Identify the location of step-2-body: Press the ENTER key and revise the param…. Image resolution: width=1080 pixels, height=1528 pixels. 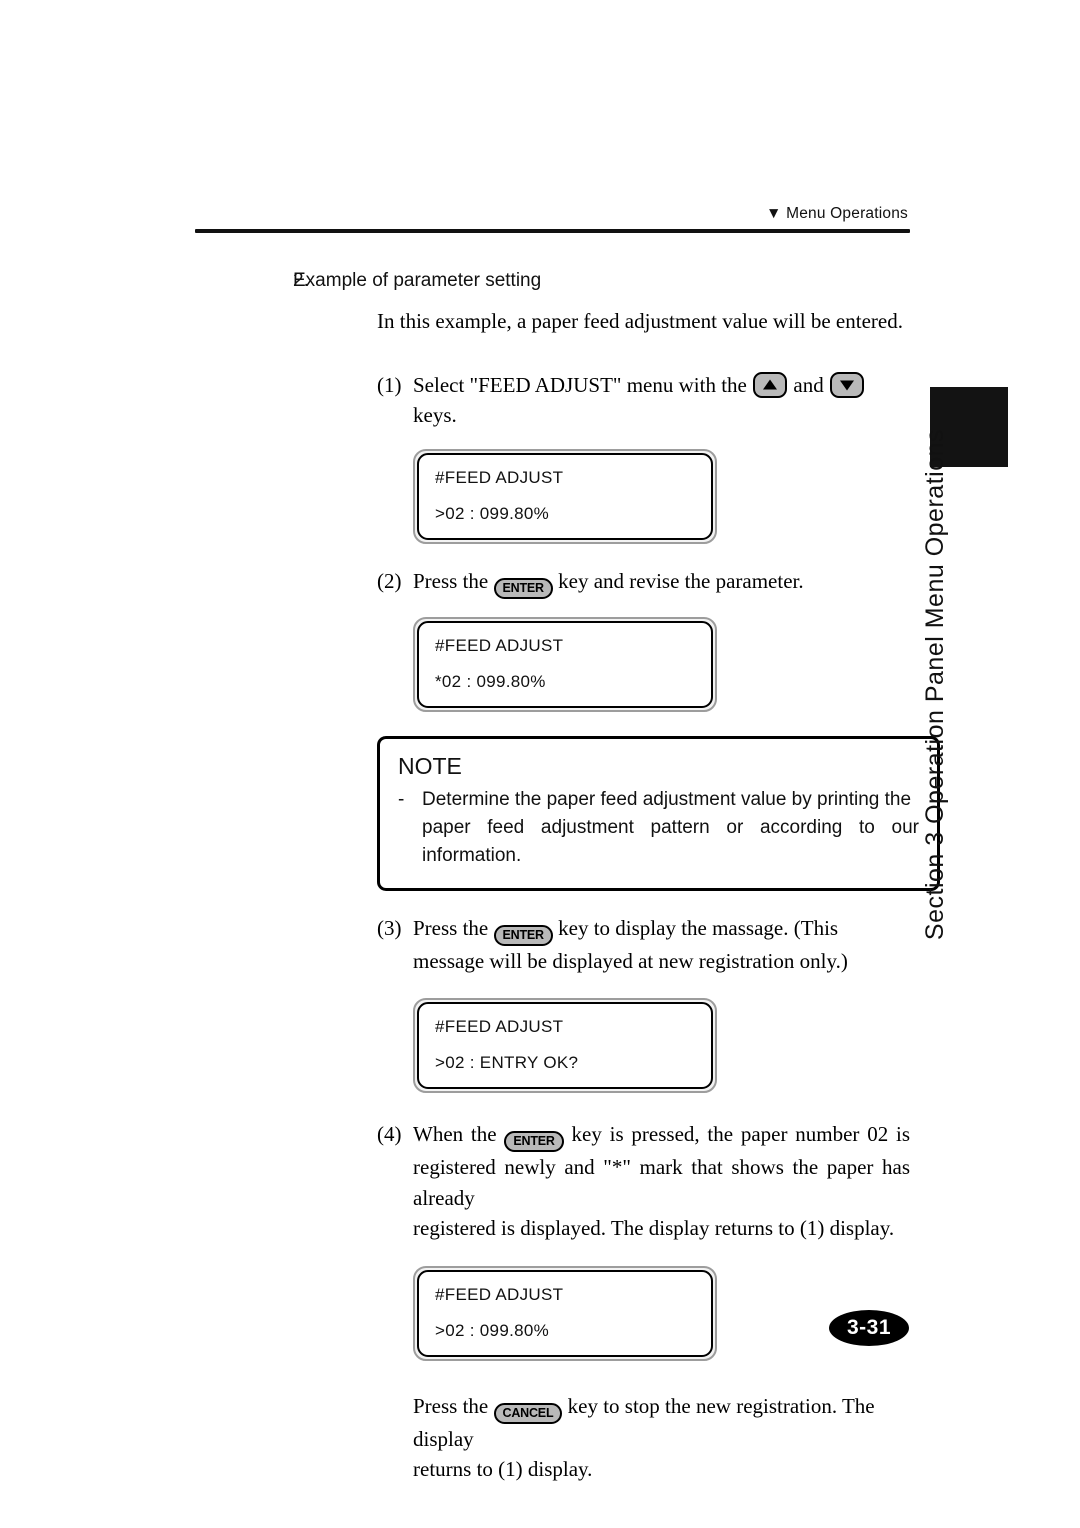
(643, 582).